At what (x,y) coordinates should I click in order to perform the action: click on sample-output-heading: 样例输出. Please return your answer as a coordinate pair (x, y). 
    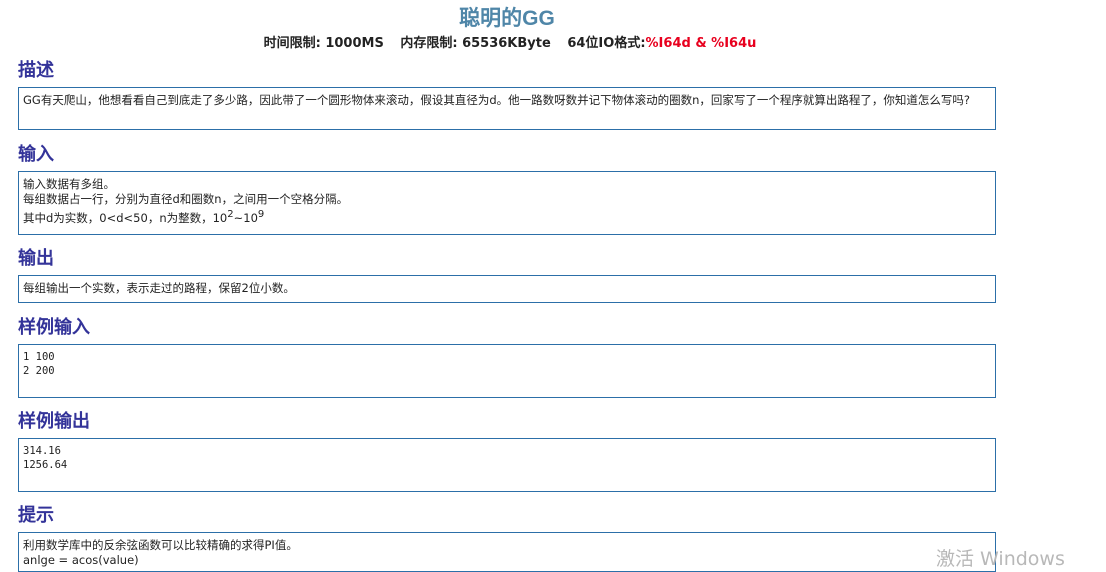
    Looking at the image, I should click on (54, 421).